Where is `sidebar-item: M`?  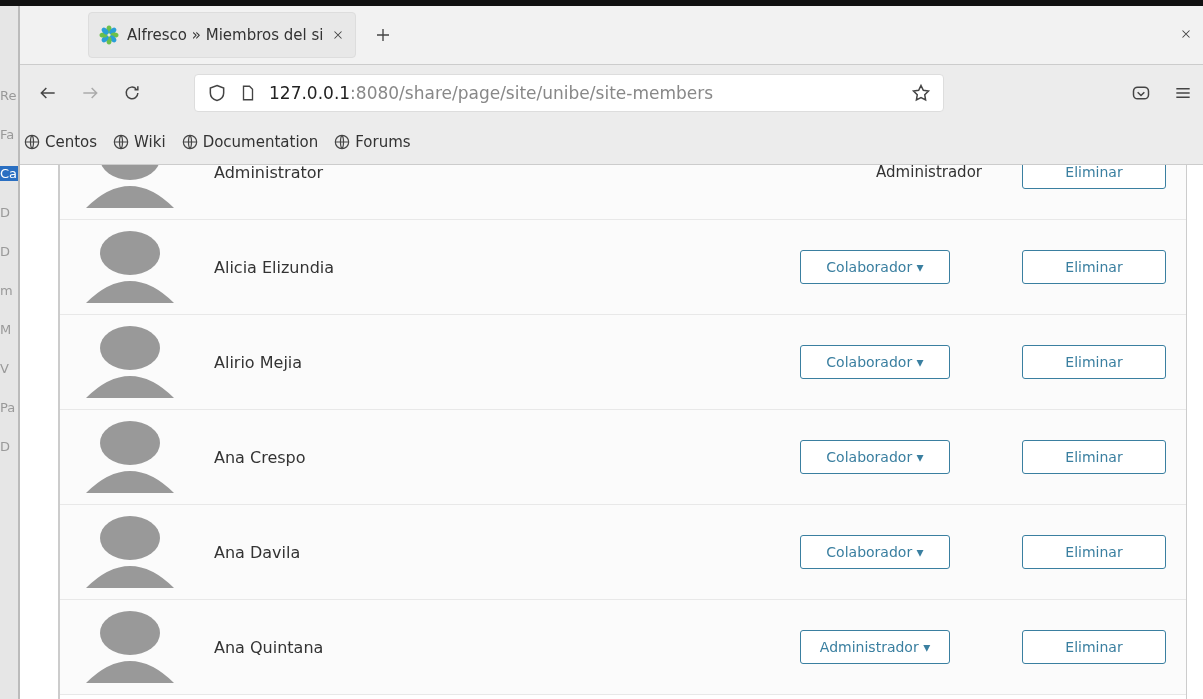 sidebar-item: M is located at coordinates (9, 329).